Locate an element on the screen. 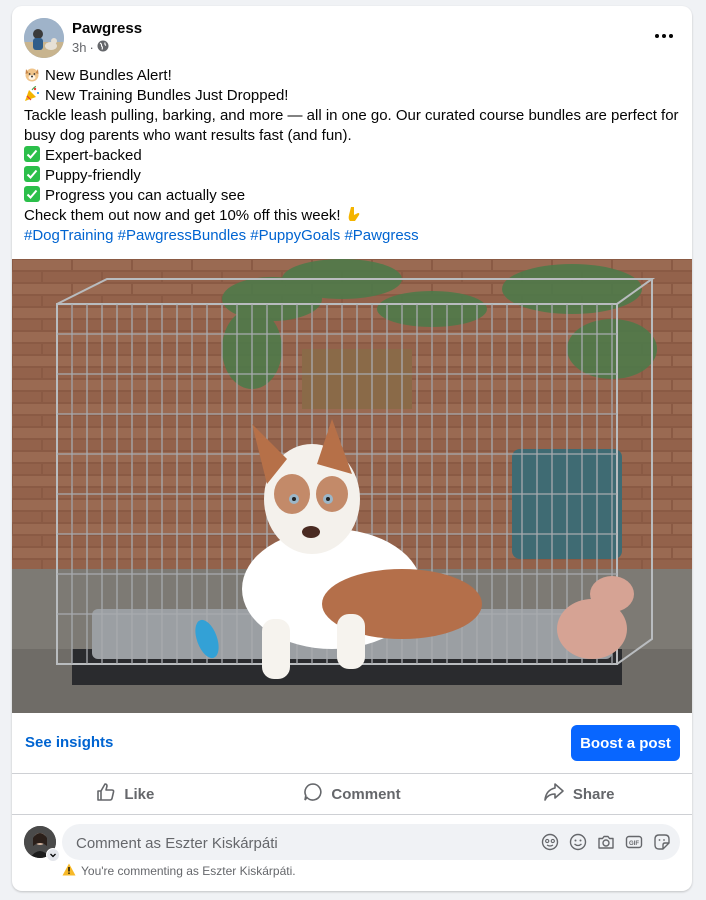 This screenshot has height=900, width=706. comment-input is located at coordinates (296, 843).